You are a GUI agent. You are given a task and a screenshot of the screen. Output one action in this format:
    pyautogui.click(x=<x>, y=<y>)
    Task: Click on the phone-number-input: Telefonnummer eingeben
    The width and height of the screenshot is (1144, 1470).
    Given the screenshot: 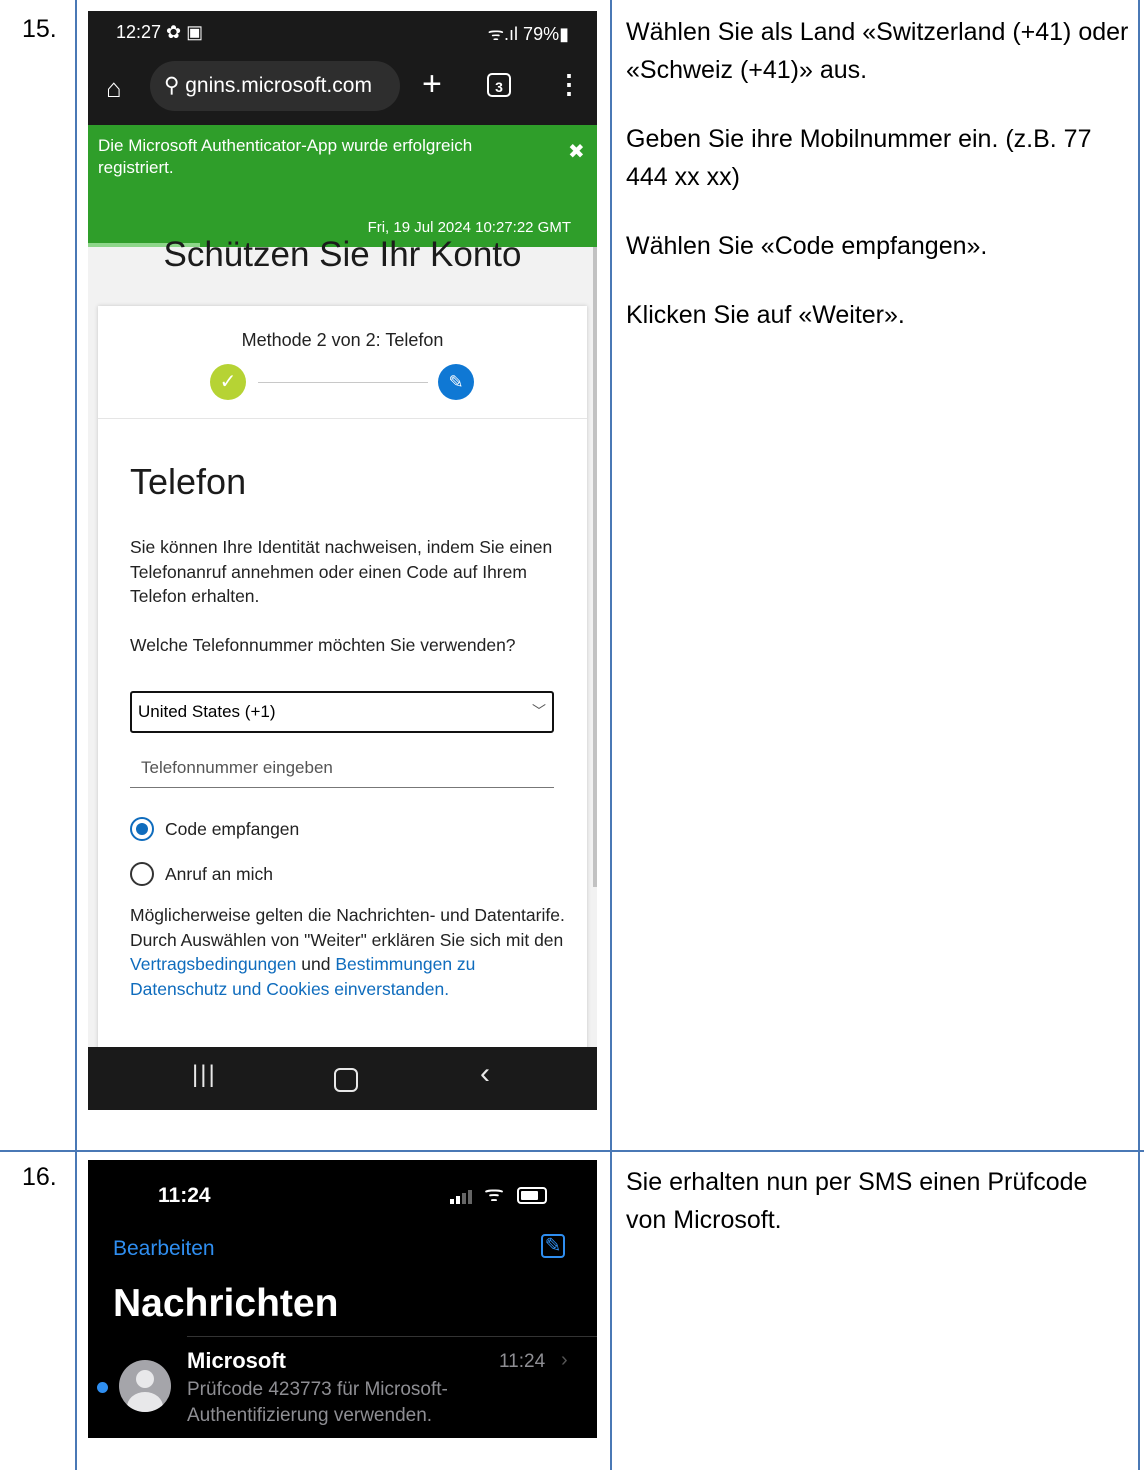 What is the action you would take?
    pyautogui.click(x=342, y=767)
    